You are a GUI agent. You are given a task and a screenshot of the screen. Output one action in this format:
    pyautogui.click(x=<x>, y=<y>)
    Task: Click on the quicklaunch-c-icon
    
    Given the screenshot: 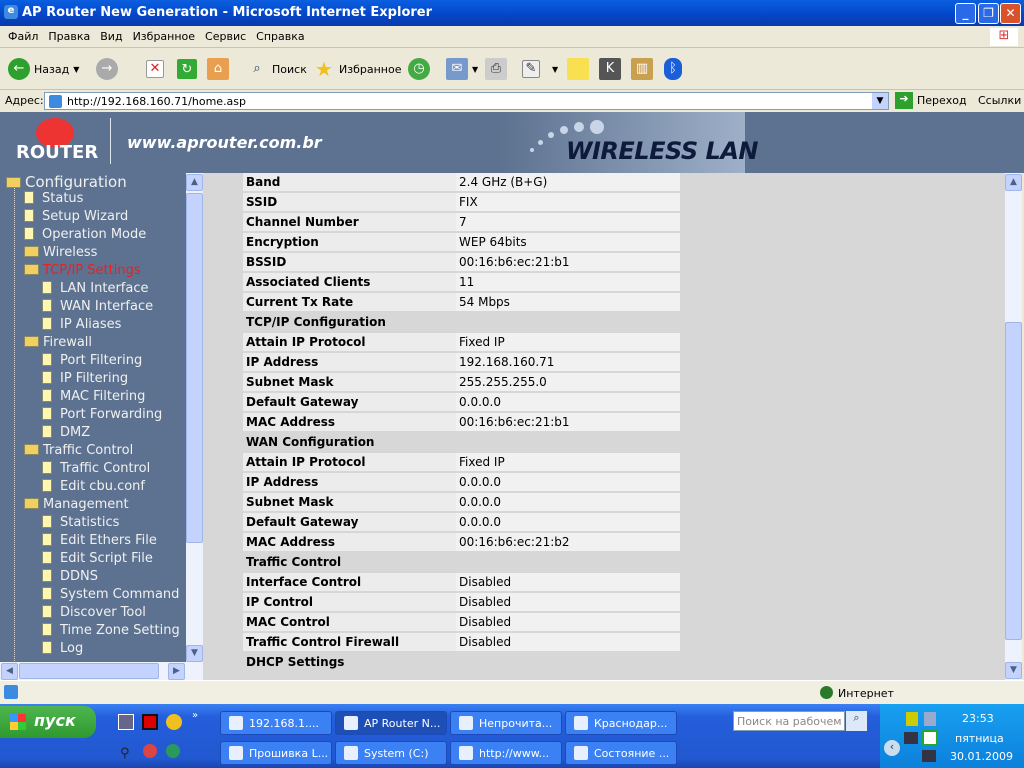 What is the action you would take?
    pyautogui.click(x=150, y=722)
    